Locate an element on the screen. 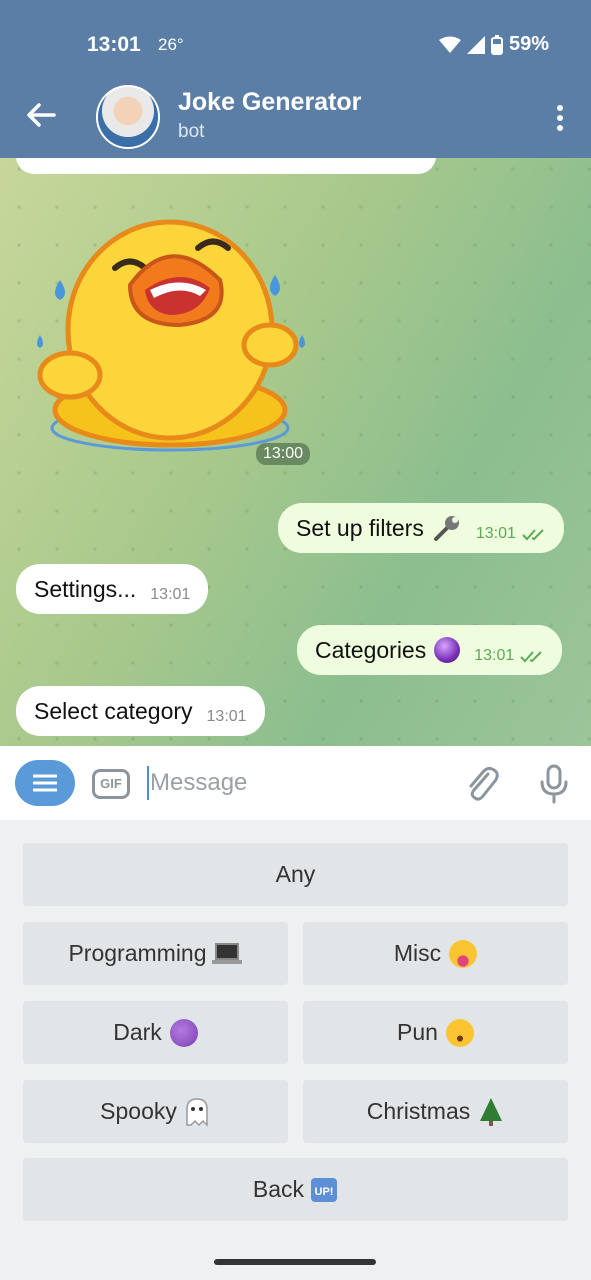 The width and height of the screenshot is (591, 1280). keyboard-button-any: Any is located at coordinates (295, 874).